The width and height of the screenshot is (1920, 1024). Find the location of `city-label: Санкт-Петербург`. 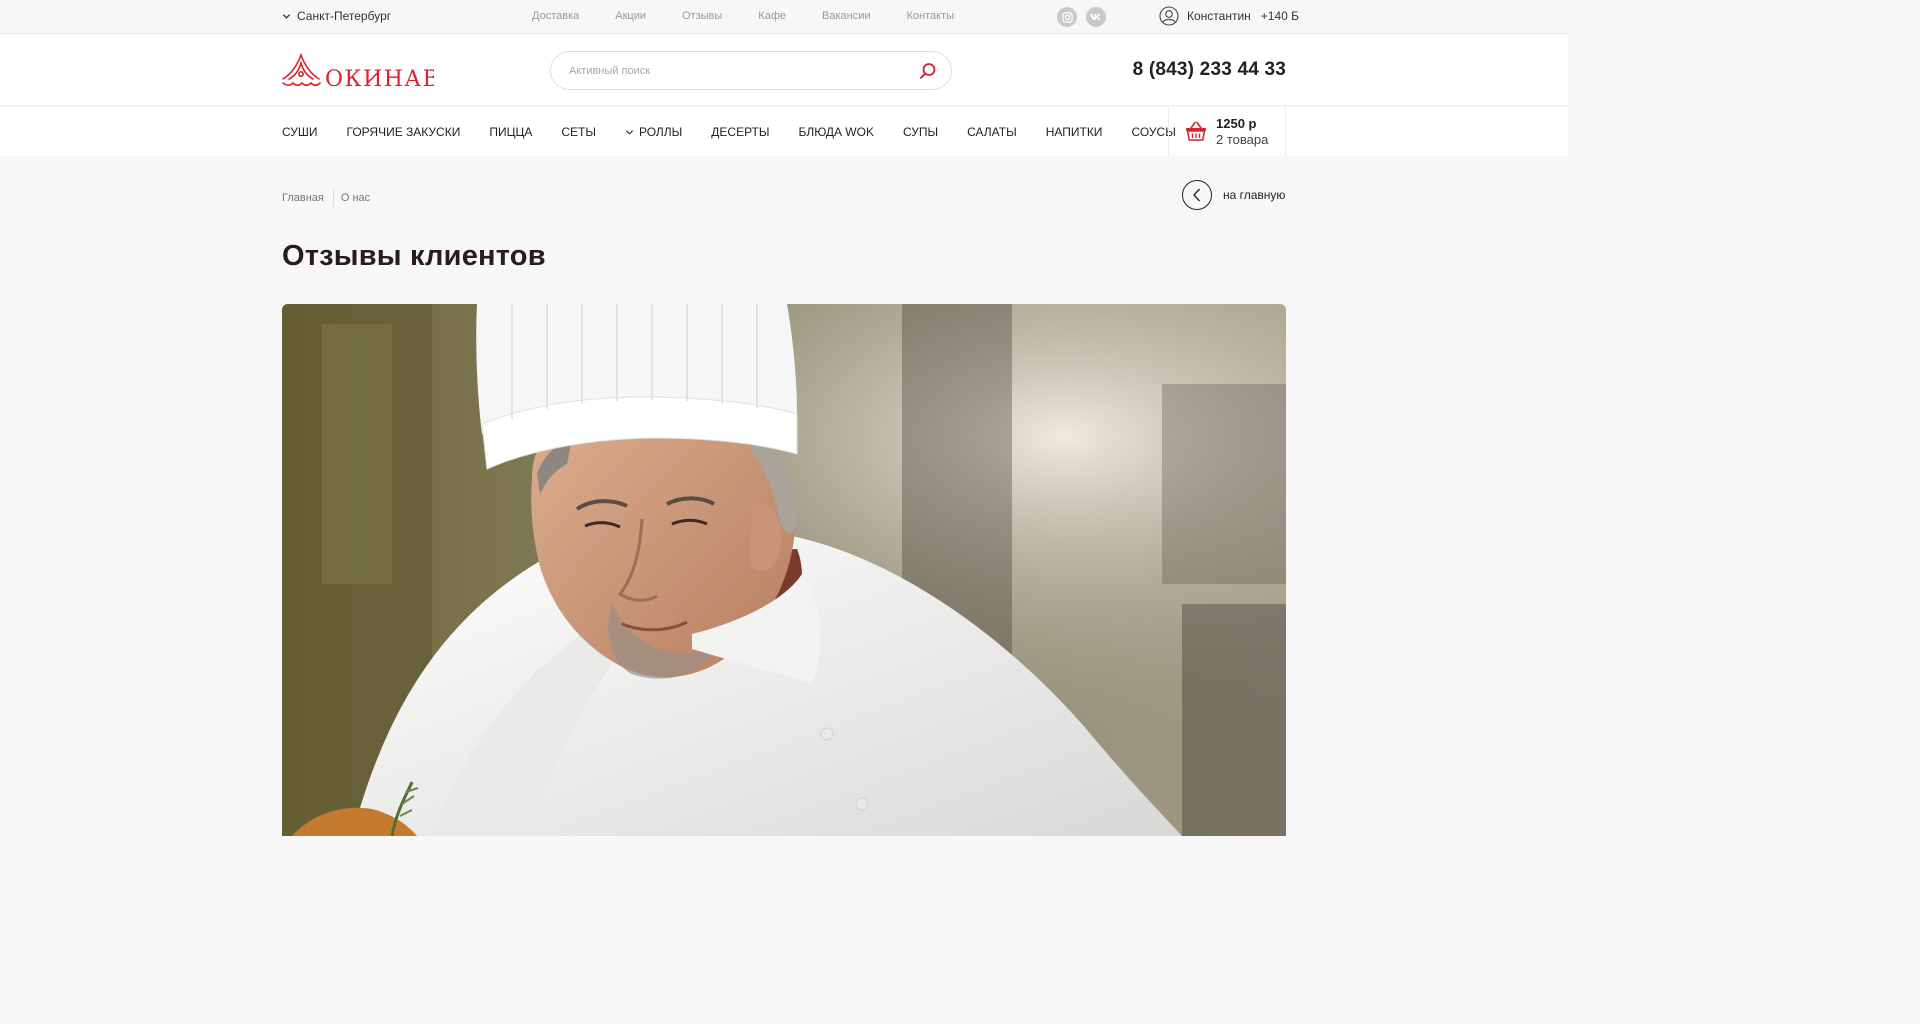

city-label: Санкт-Петербург is located at coordinates (344, 16).